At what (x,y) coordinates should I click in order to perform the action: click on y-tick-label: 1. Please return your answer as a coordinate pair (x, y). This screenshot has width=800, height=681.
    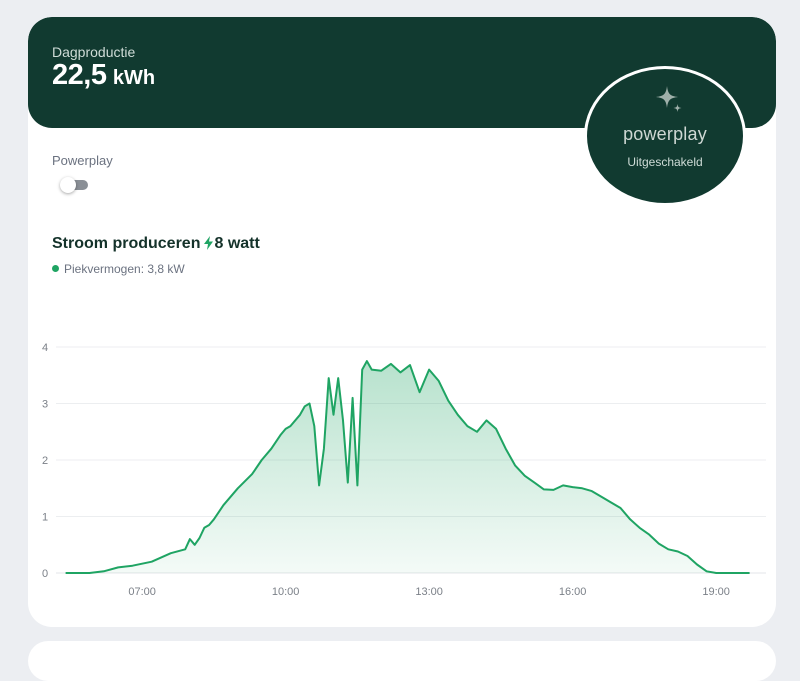
    Looking at the image, I should click on (45, 518).